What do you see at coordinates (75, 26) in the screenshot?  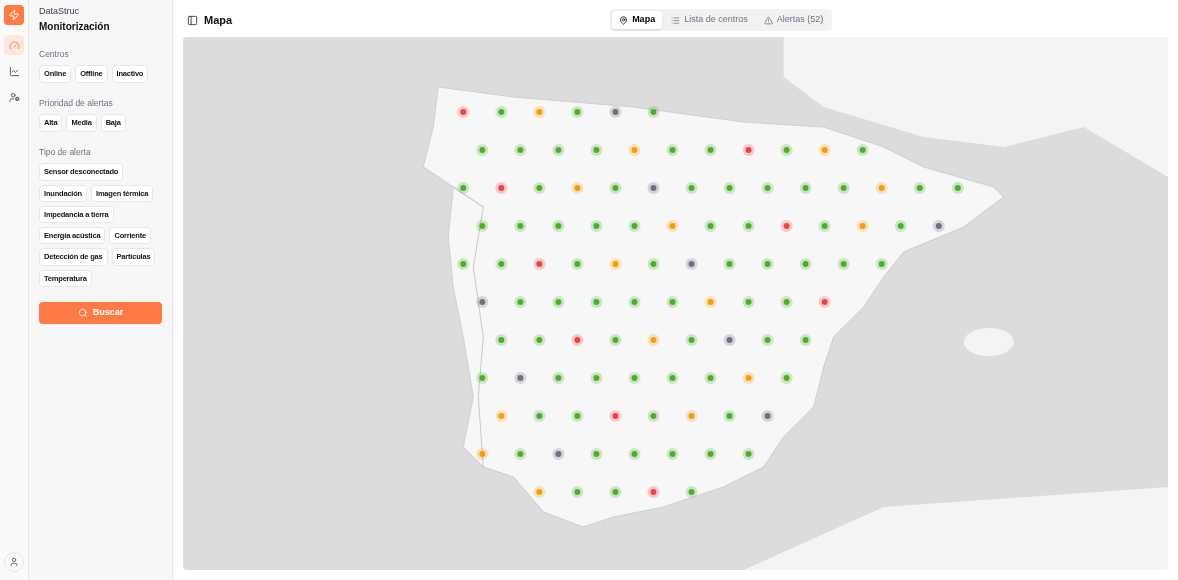 I see `app-title: Monitorización` at bounding box center [75, 26].